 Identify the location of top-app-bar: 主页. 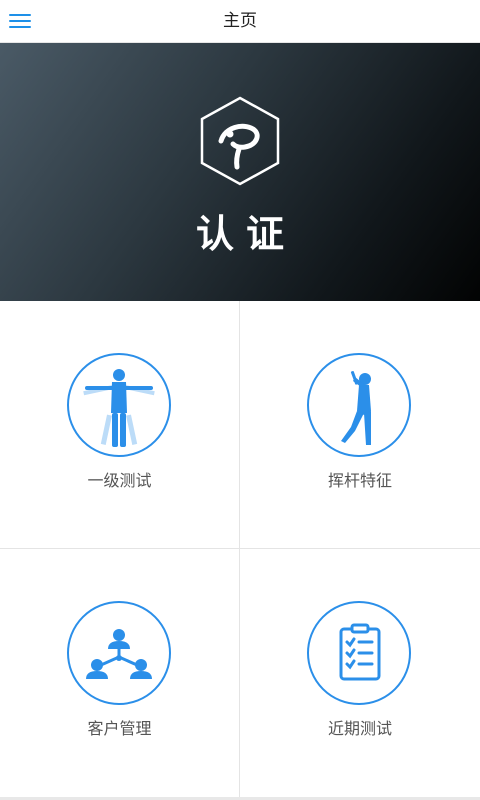
(240, 21).